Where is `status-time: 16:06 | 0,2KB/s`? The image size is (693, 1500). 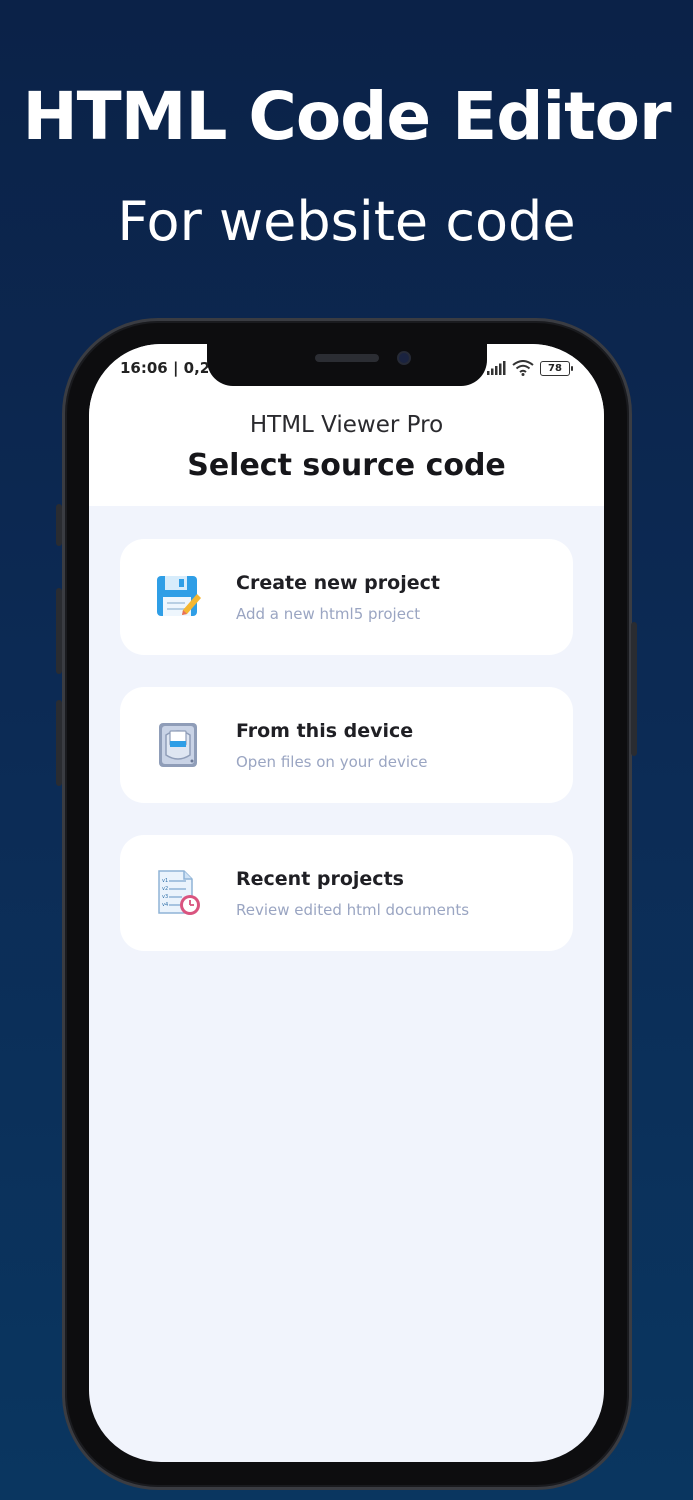
status-time: 16:06 | 0,2KB/s is located at coordinates (164, 368).